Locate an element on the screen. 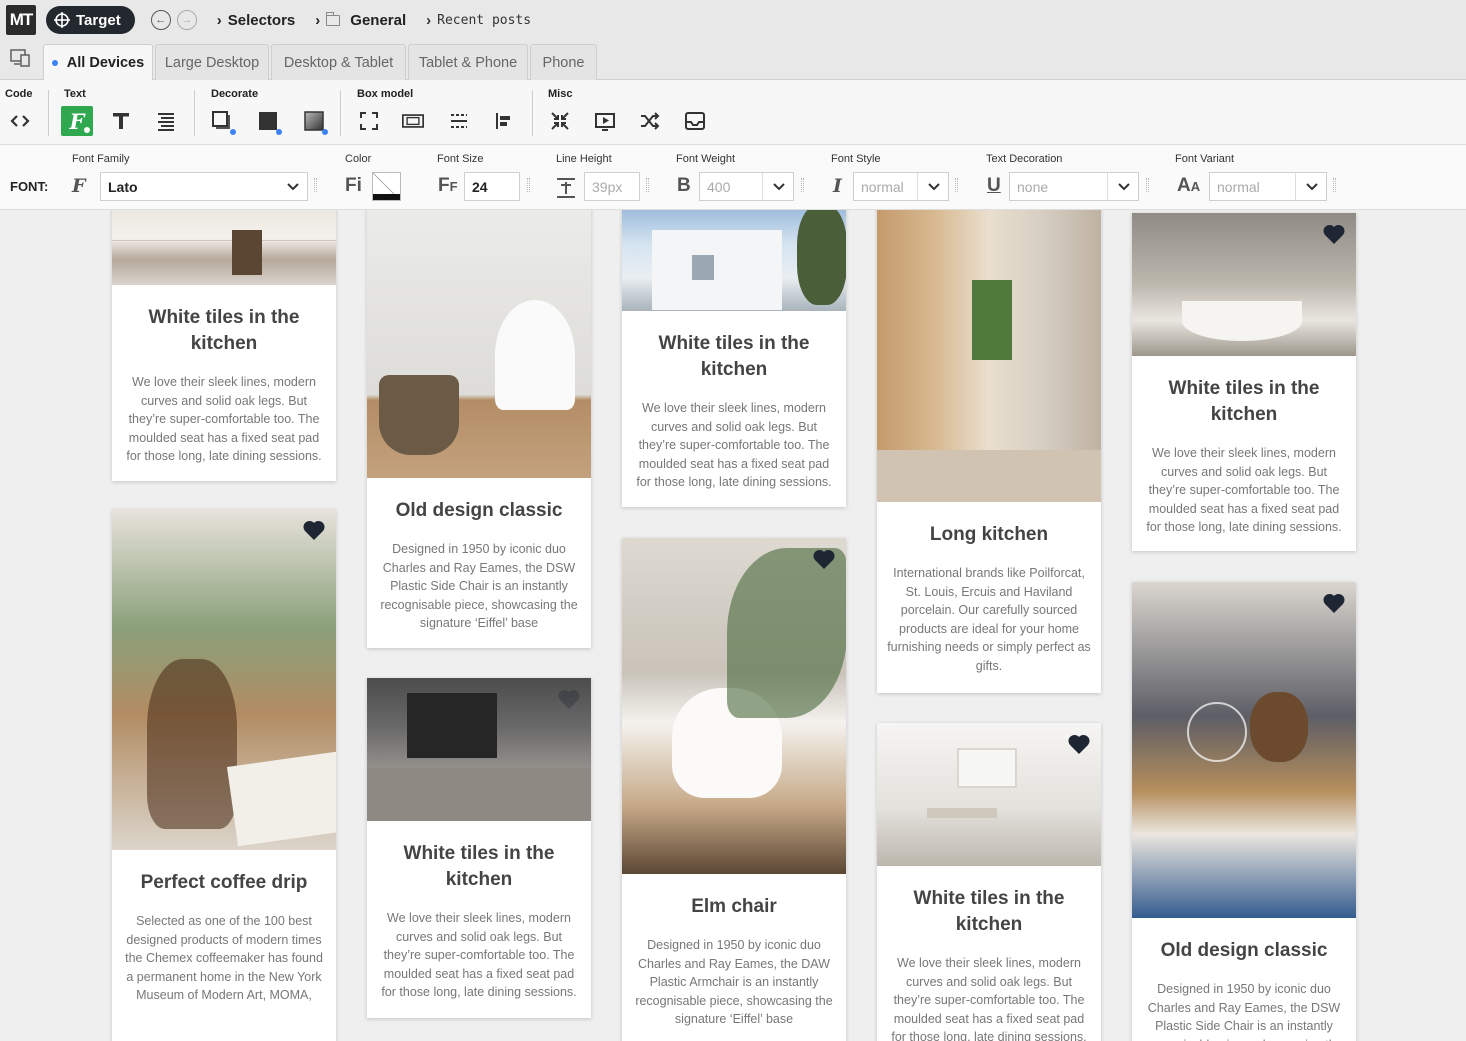 The height and width of the screenshot is (1041, 1466). border-button is located at coordinates (222, 121).